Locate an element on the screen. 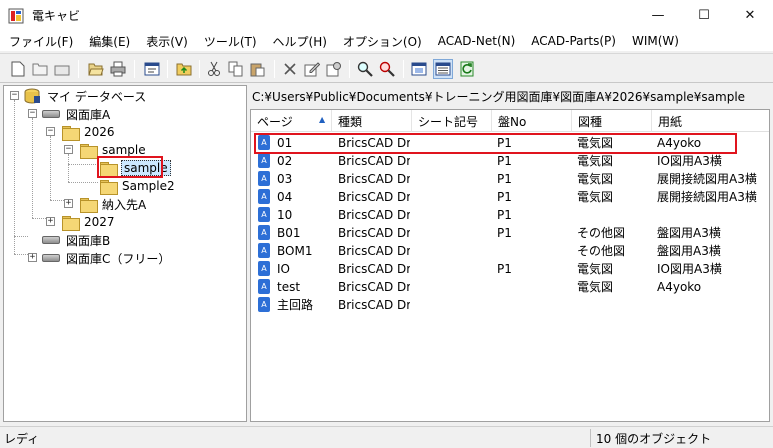  menu-options: オプション(O) is located at coordinates (381, 41).